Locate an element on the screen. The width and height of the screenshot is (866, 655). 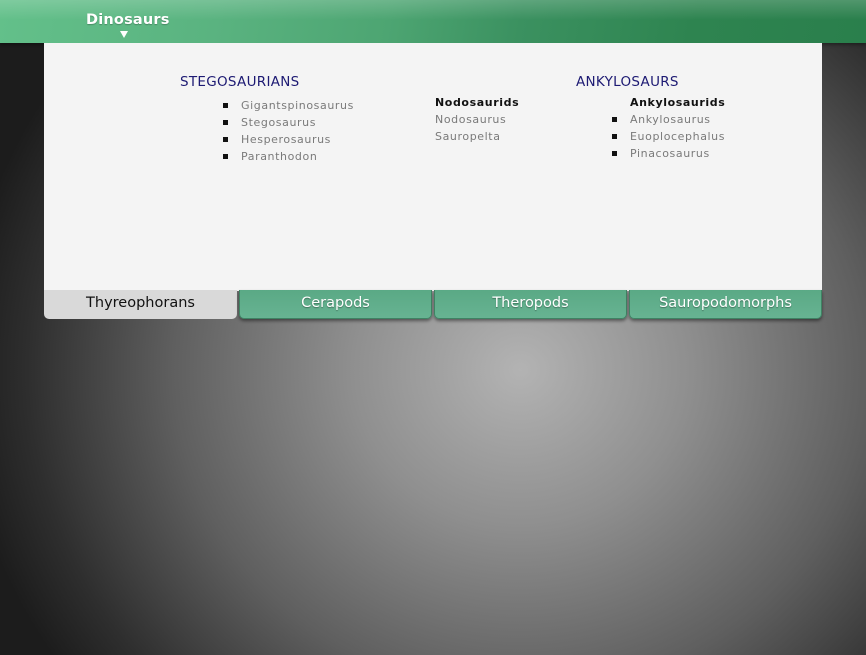
tab-thyreophorans: Thyreophorans is located at coordinates (140, 304).